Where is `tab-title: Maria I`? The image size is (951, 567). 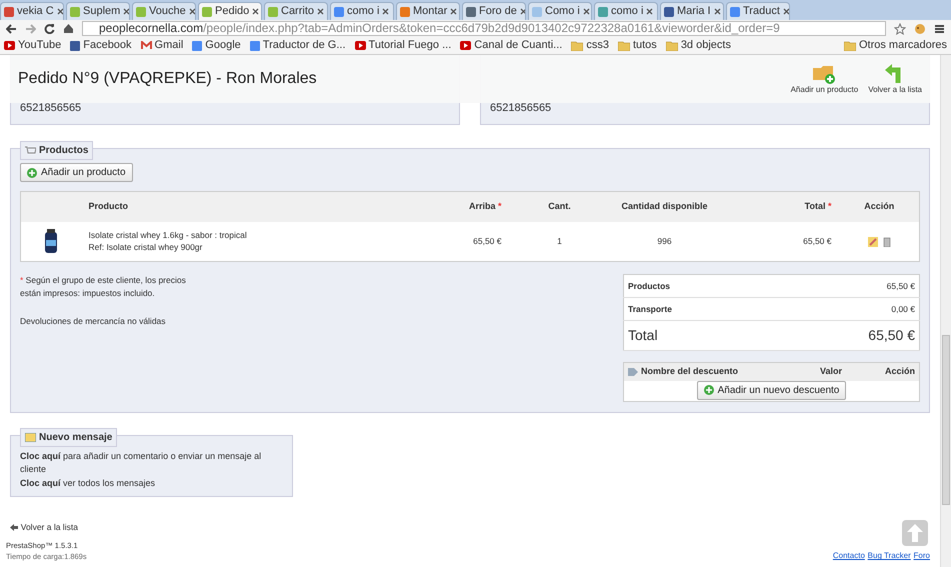
tab-title: Maria I is located at coordinates (694, 12).